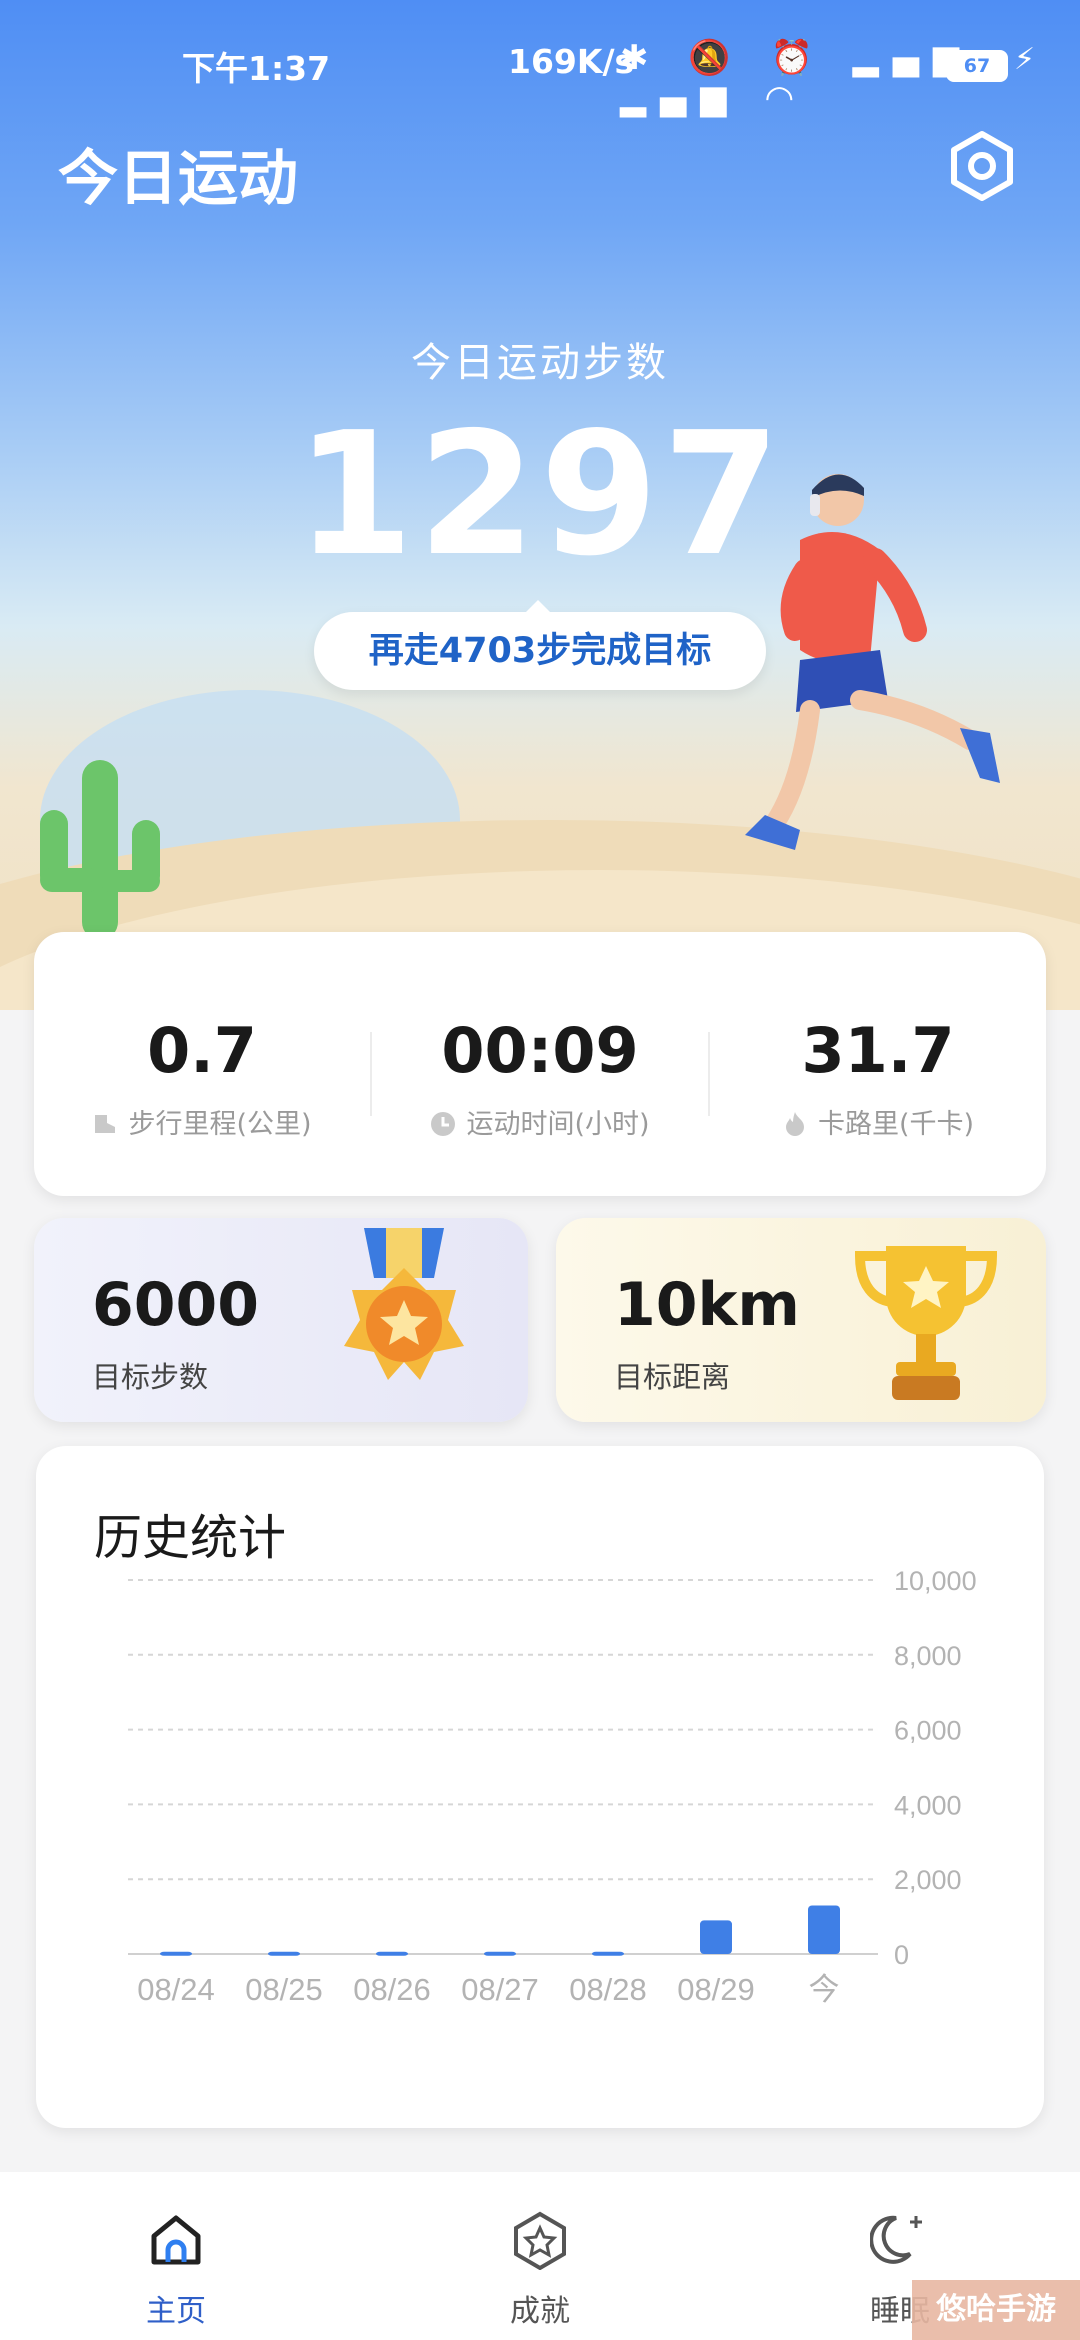 Image resolution: width=1080 pixels, height=2340 pixels. I want to click on moon-icon, so click(896, 2239).